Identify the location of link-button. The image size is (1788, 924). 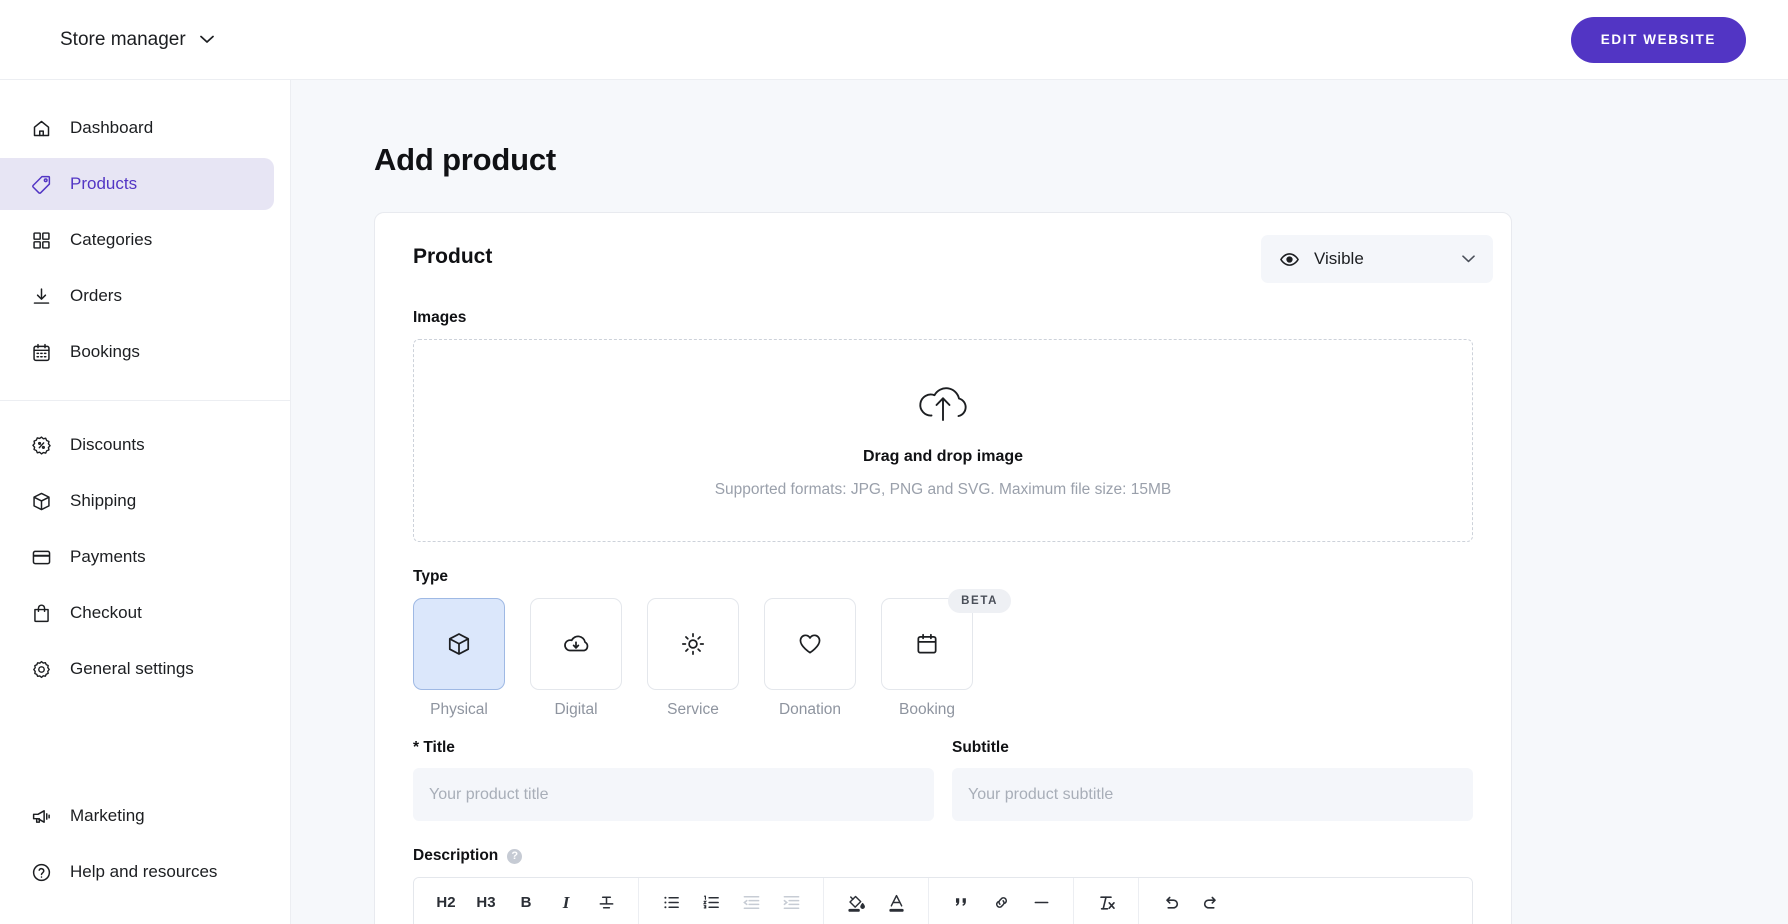
(1001, 901).